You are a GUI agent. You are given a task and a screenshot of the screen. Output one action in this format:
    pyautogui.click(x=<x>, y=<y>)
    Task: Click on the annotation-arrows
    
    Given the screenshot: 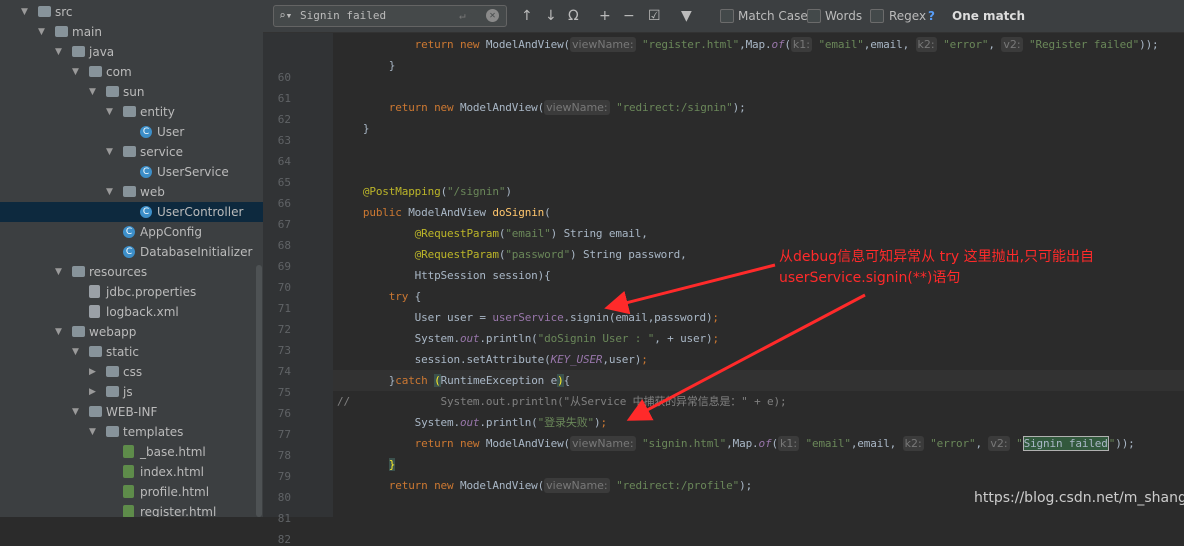 What is the action you would take?
    pyautogui.click(x=735, y=342)
    